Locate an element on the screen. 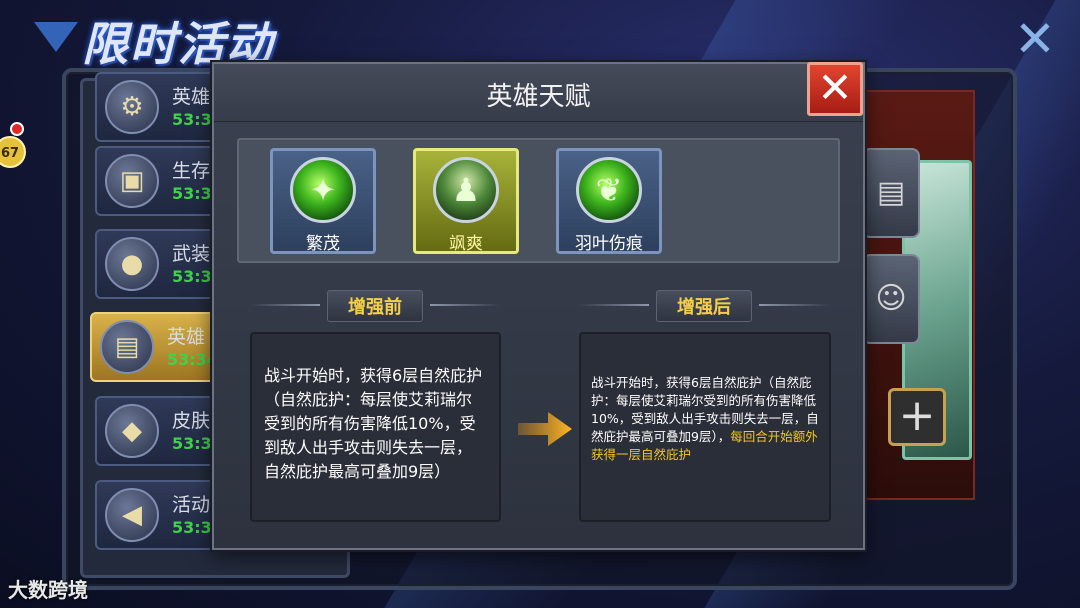 The image size is (1080, 608). document-icon: ▤ is located at coordinates (891, 192).